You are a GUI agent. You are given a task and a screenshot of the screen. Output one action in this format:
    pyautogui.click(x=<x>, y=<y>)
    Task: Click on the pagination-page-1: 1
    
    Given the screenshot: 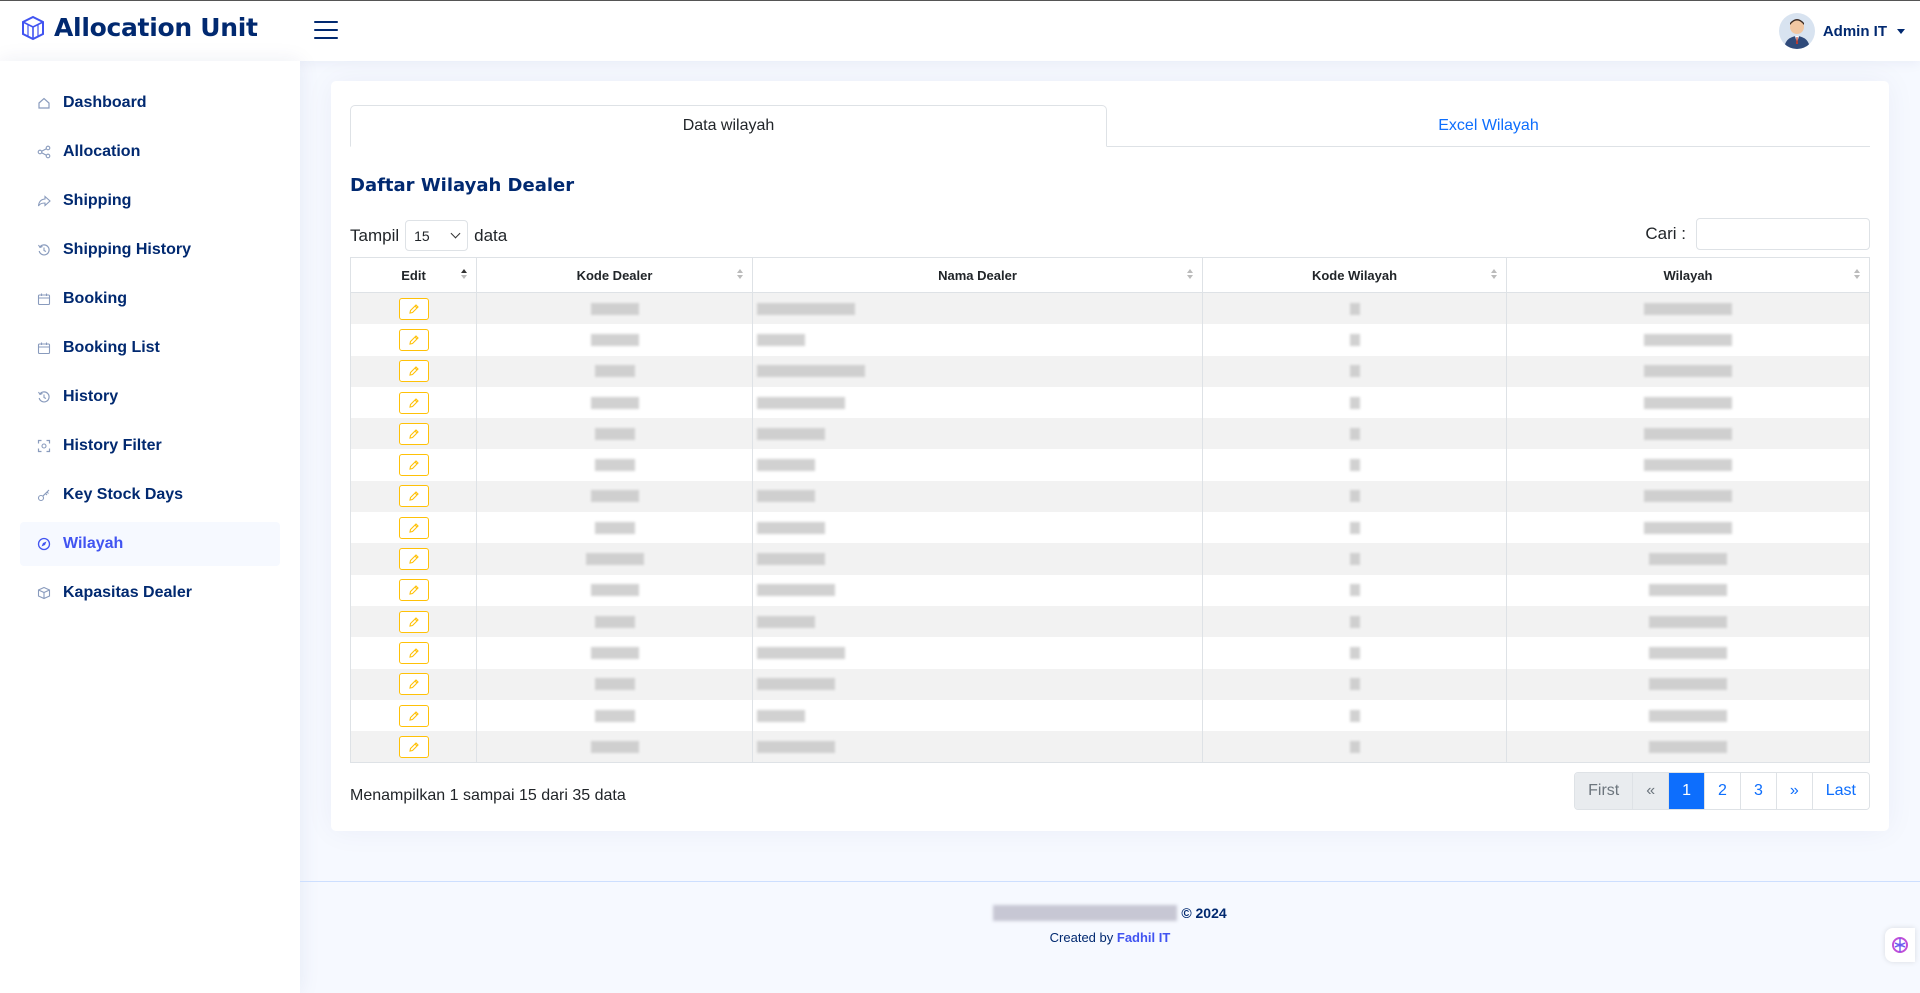 What is the action you would take?
    pyautogui.click(x=1687, y=791)
    